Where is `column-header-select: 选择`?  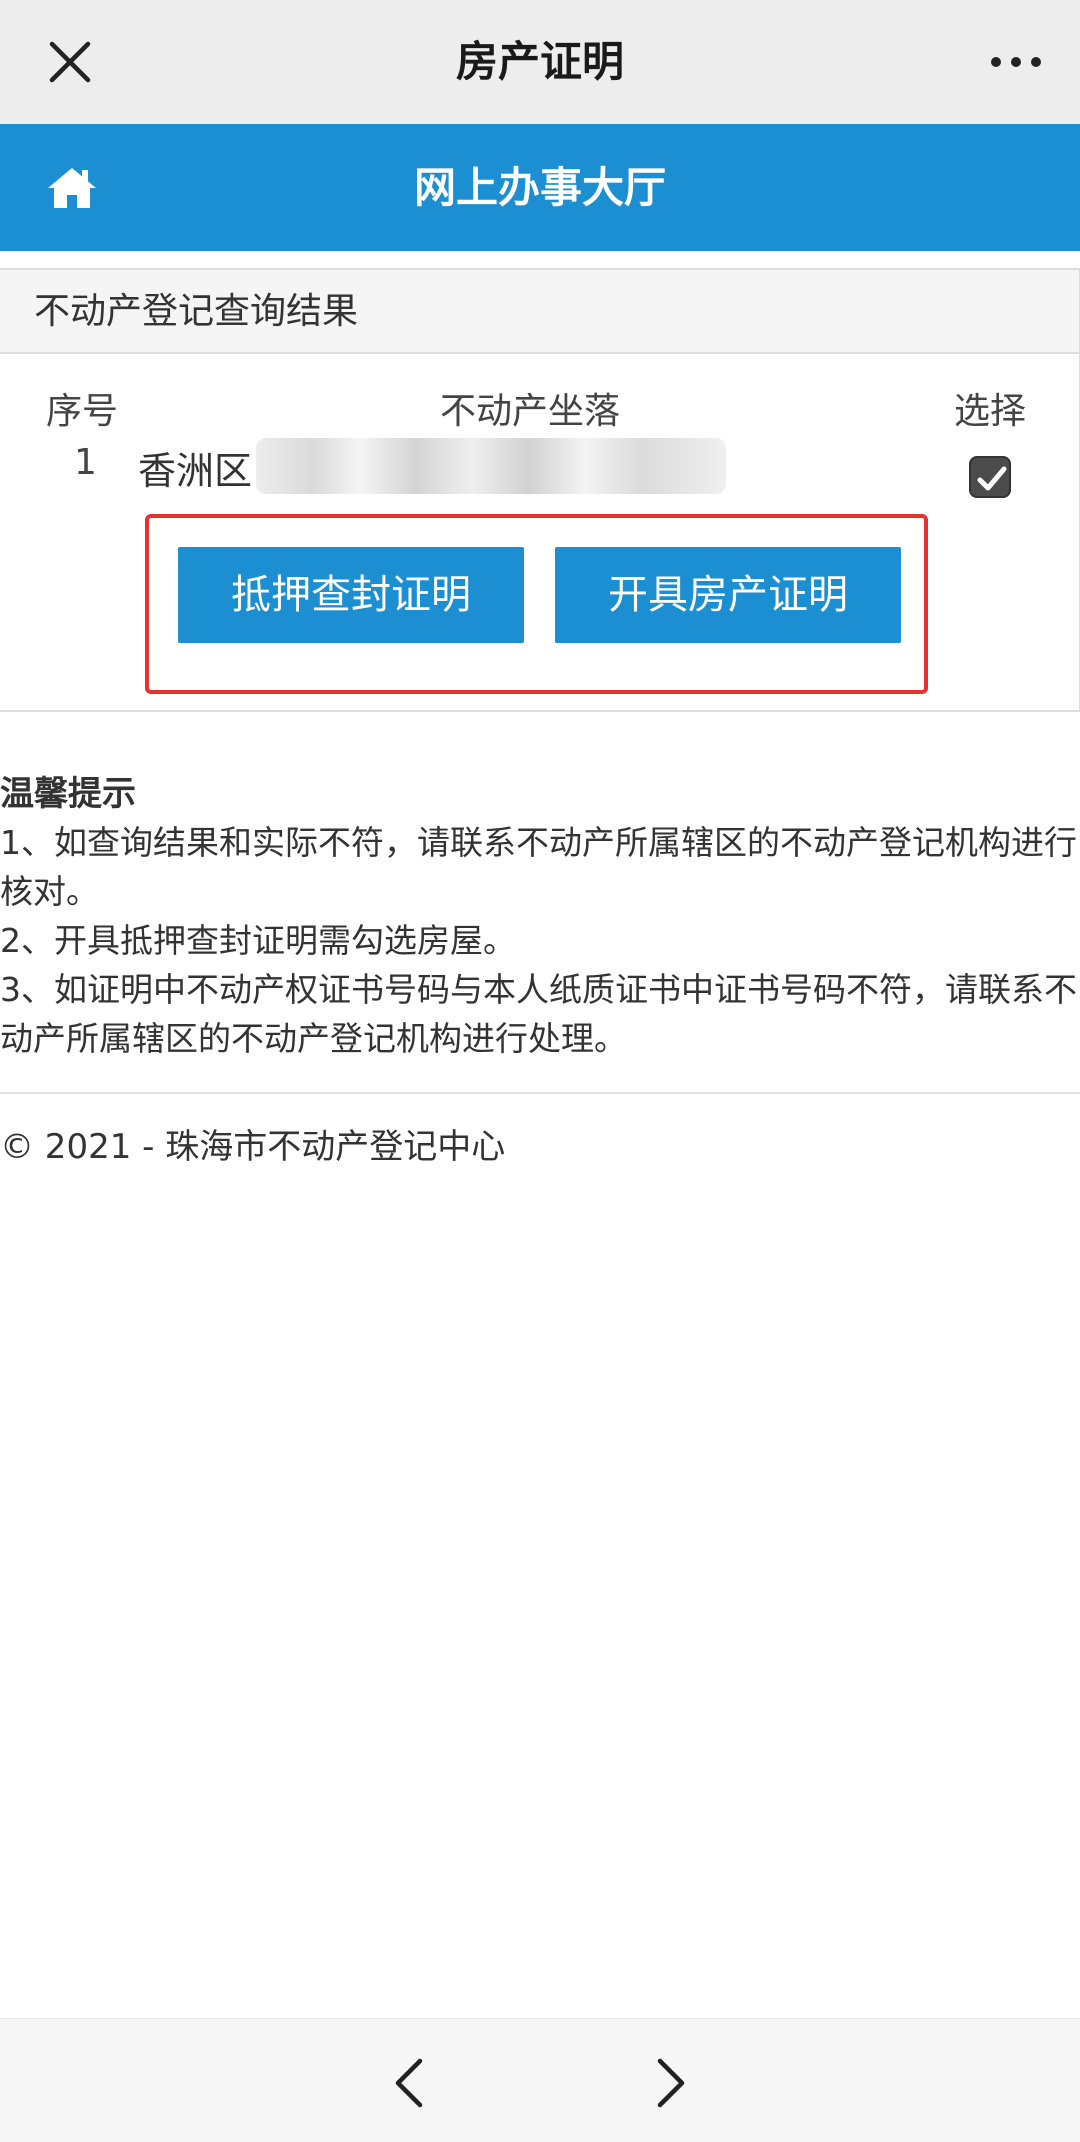
column-header-select: 选择 is located at coordinates (990, 411).